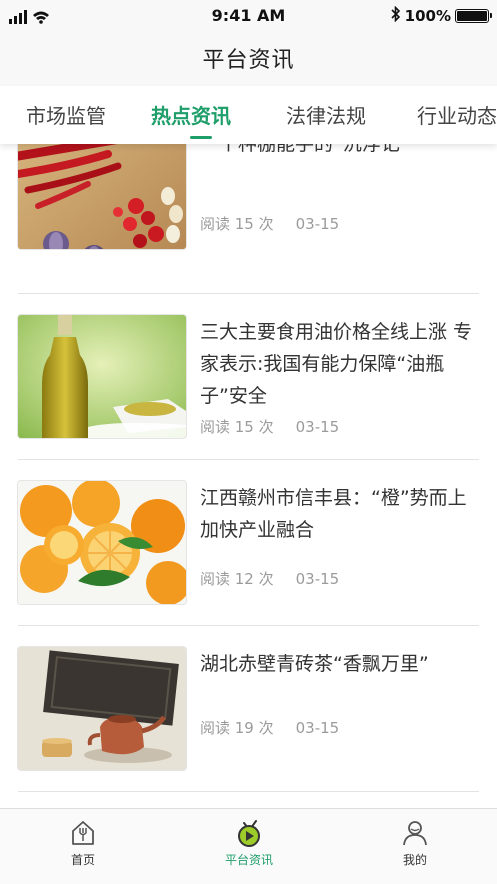  Describe the element at coordinates (333, 514) in the screenshot. I see `article-title: 江西赣州市信丰县：“橙”势而上加快产业融合` at that location.